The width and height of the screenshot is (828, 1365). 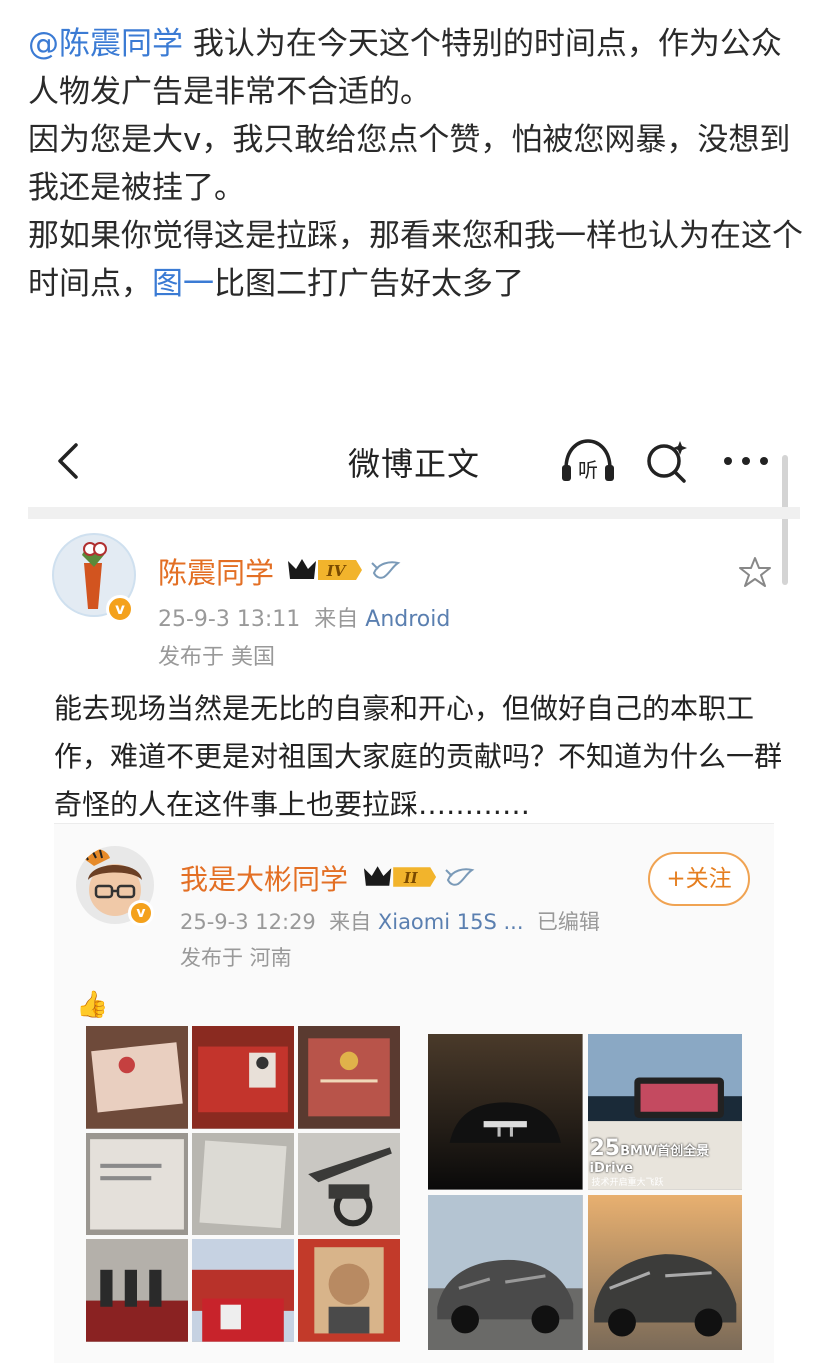 I want to click on scrollbar, so click(x=785, y=520).